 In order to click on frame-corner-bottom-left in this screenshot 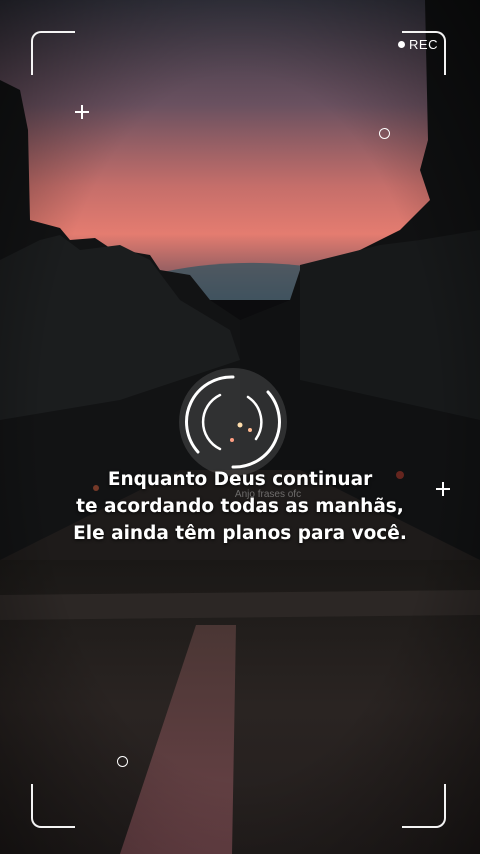, I will do `click(53, 806)`.